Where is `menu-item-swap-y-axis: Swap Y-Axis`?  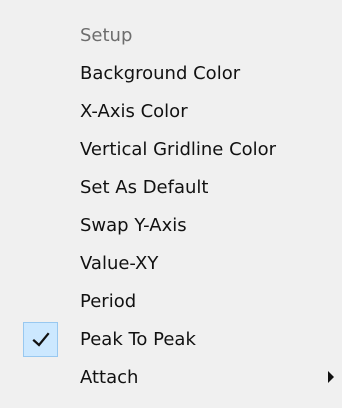 menu-item-swap-y-axis: Swap Y-Axis is located at coordinates (171, 226).